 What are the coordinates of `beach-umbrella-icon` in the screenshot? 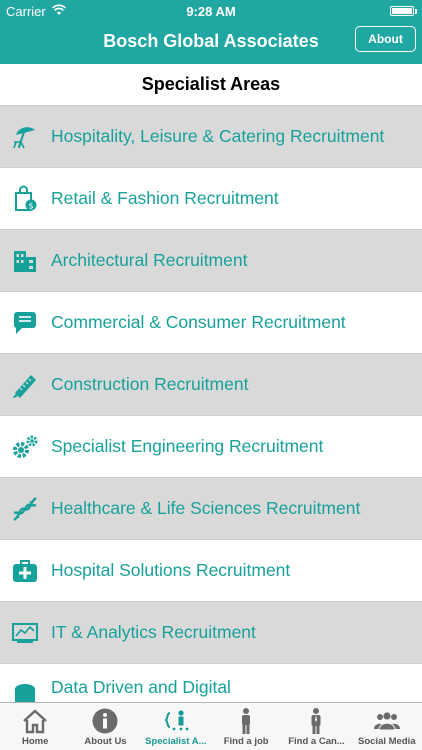 It's located at (25, 137).